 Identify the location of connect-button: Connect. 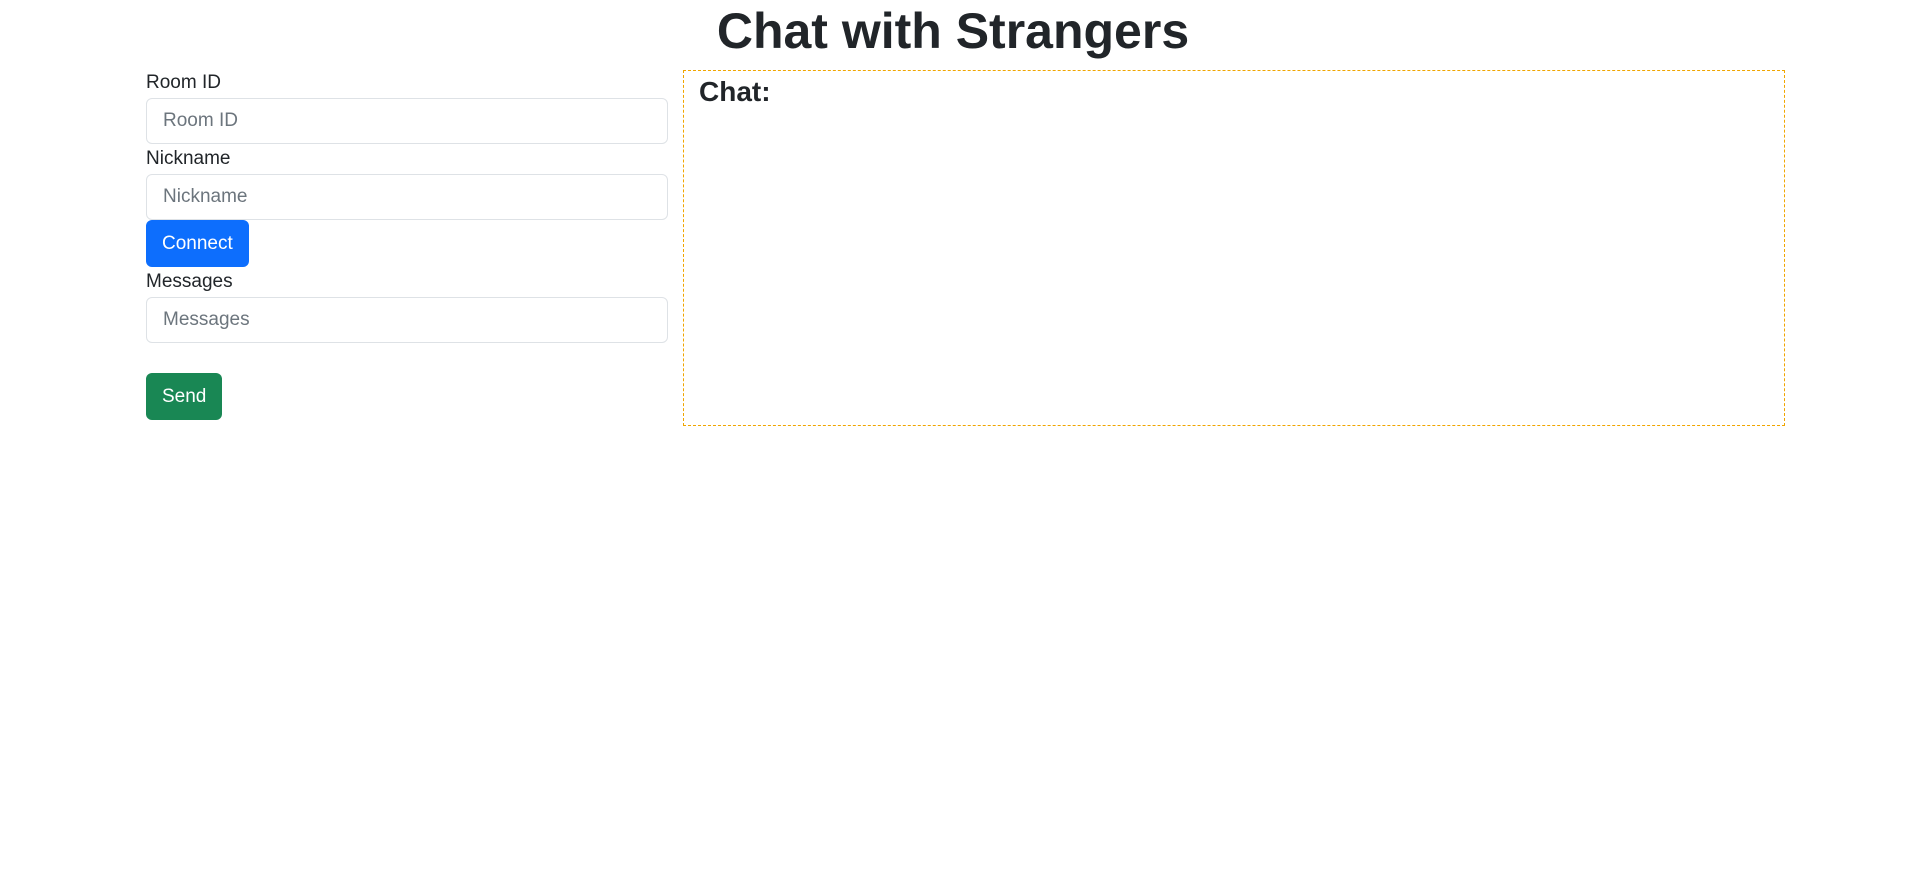
(197, 243).